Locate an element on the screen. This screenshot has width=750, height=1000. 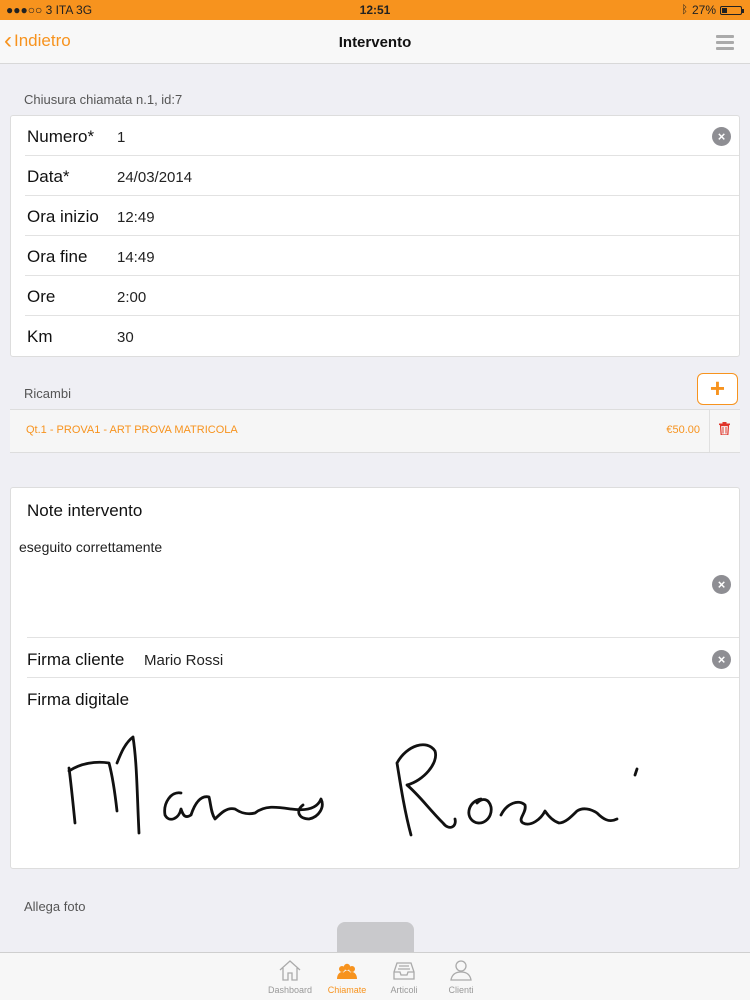
tab-label: Clienti is located at coordinates (461, 990).